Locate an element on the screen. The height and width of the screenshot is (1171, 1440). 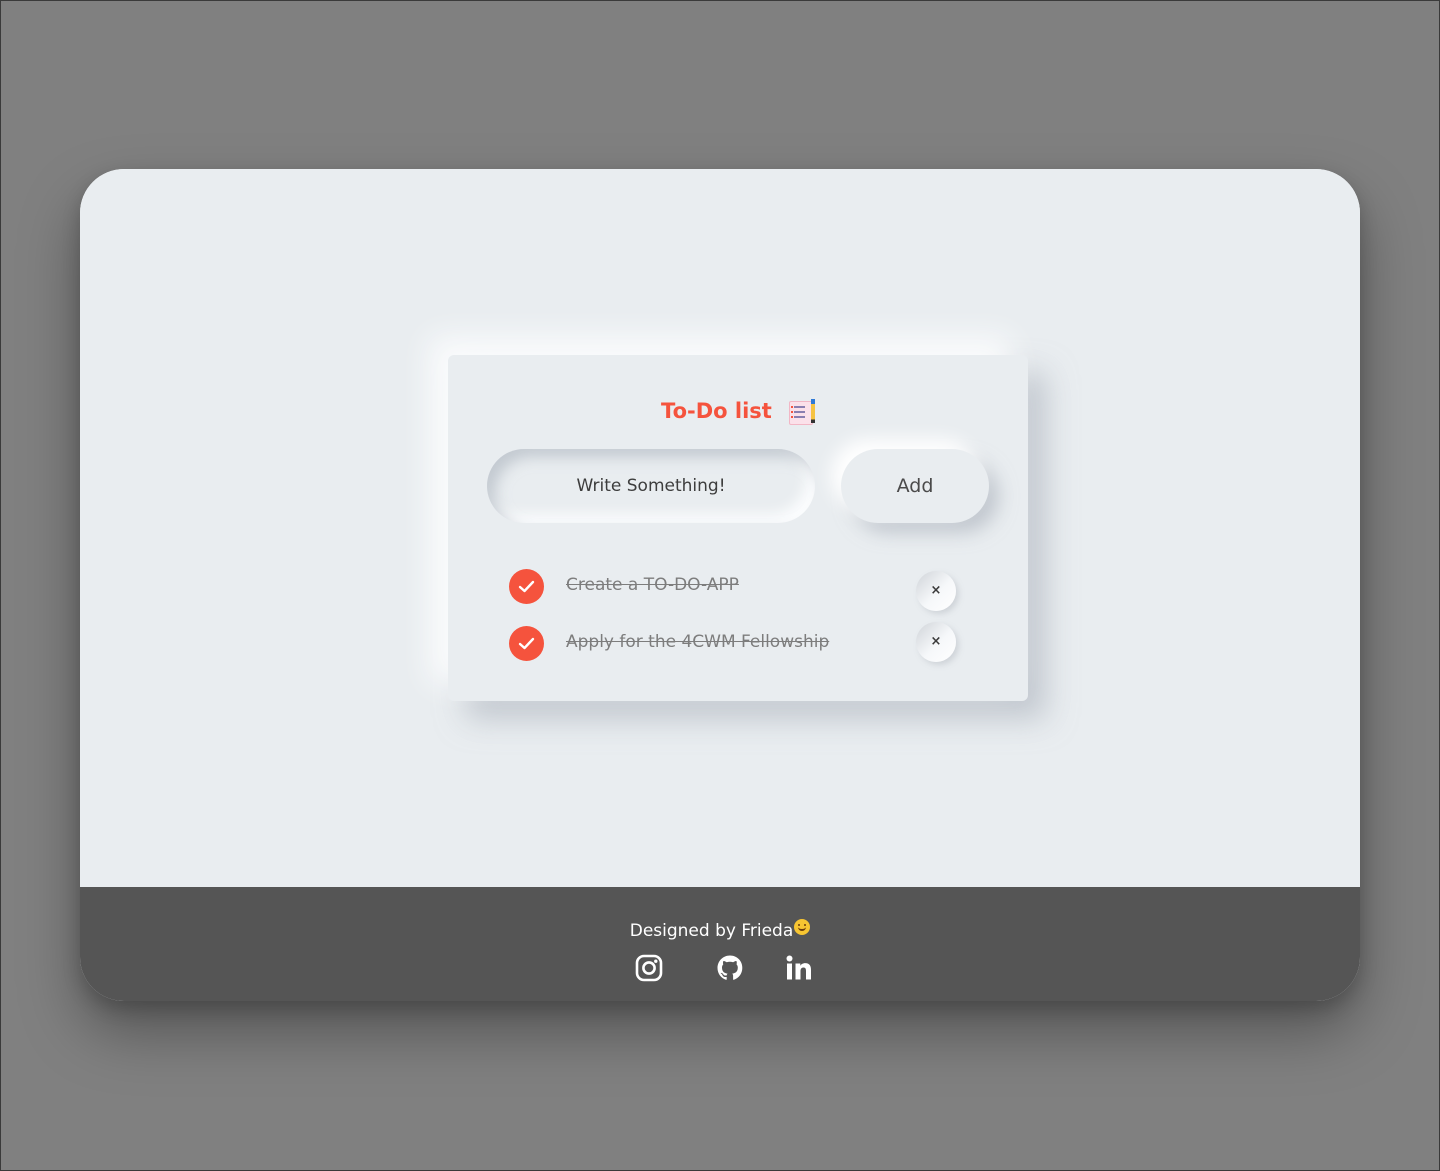
task-text: Create a TO-DO-APP is located at coordinates (652, 585).